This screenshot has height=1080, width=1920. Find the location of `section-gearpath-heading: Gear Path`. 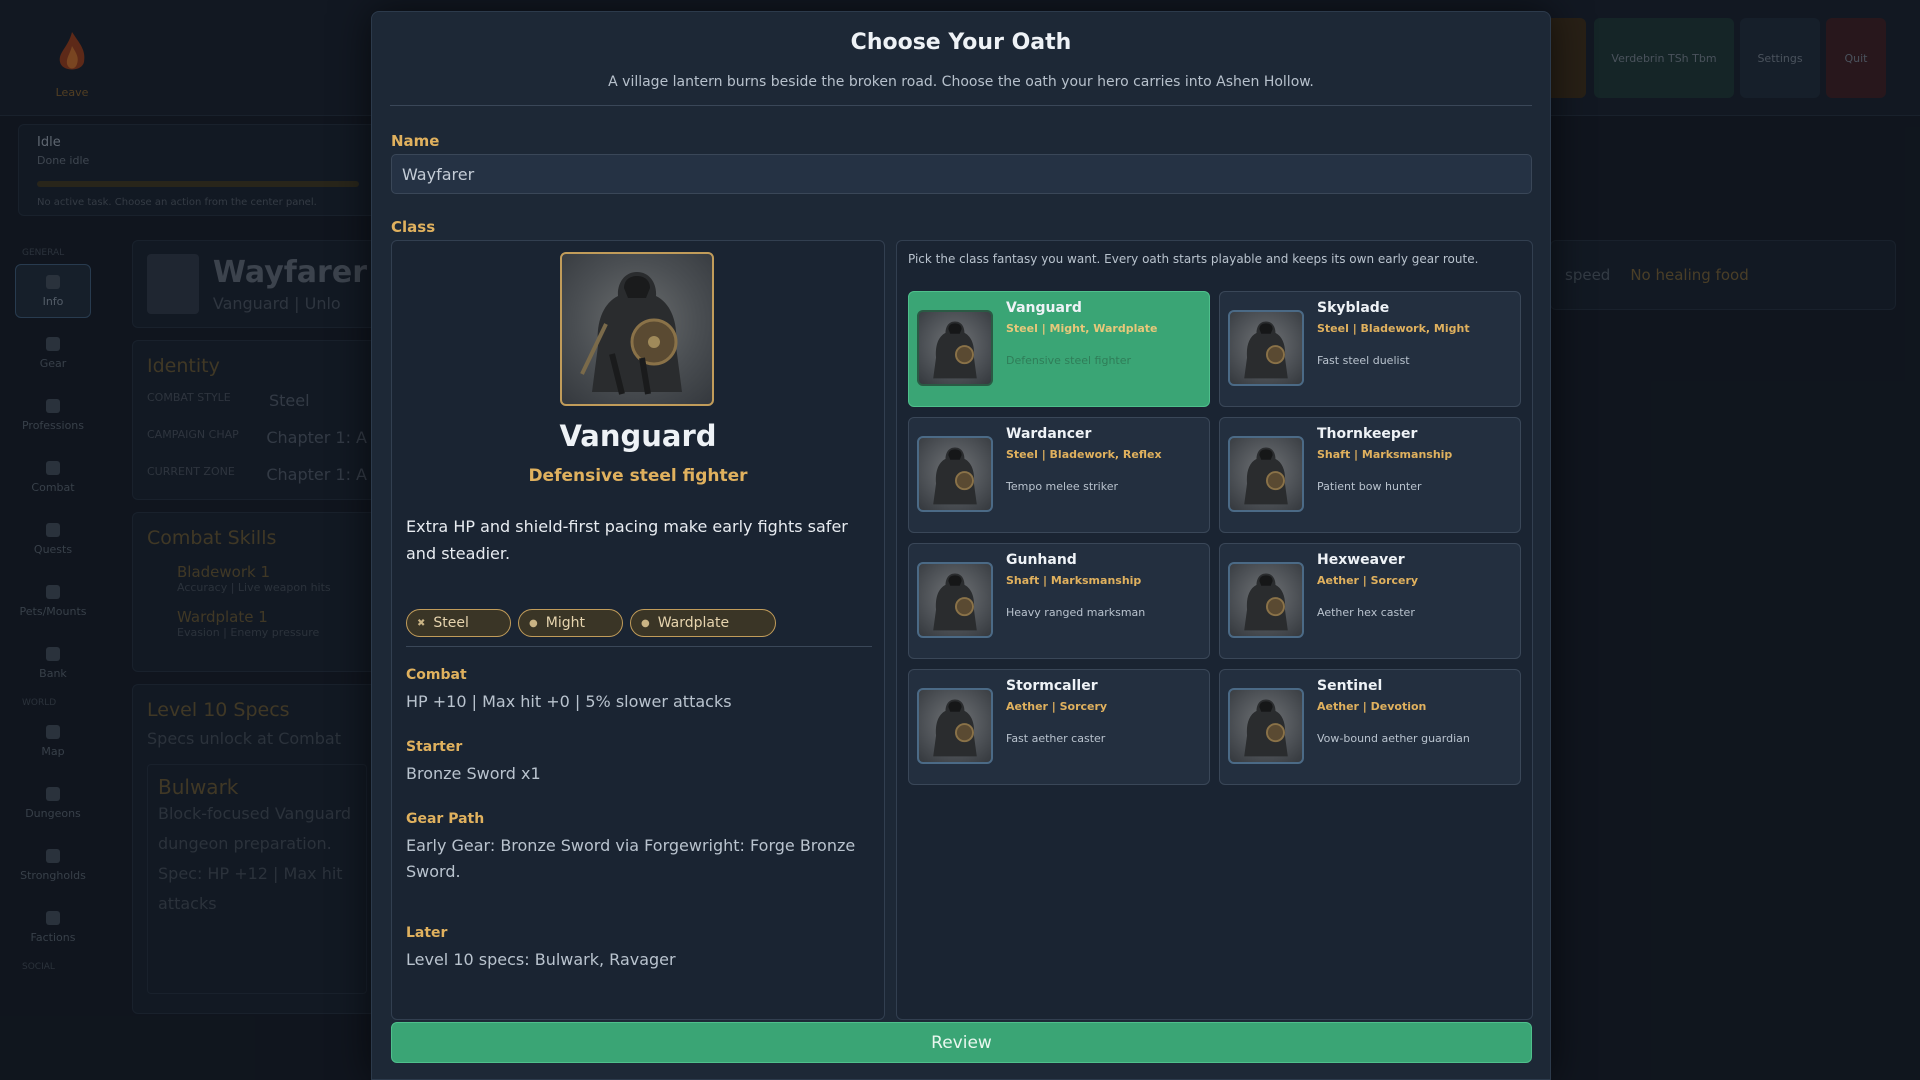

section-gearpath-heading: Gear Path is located at coordinates (445, 819).